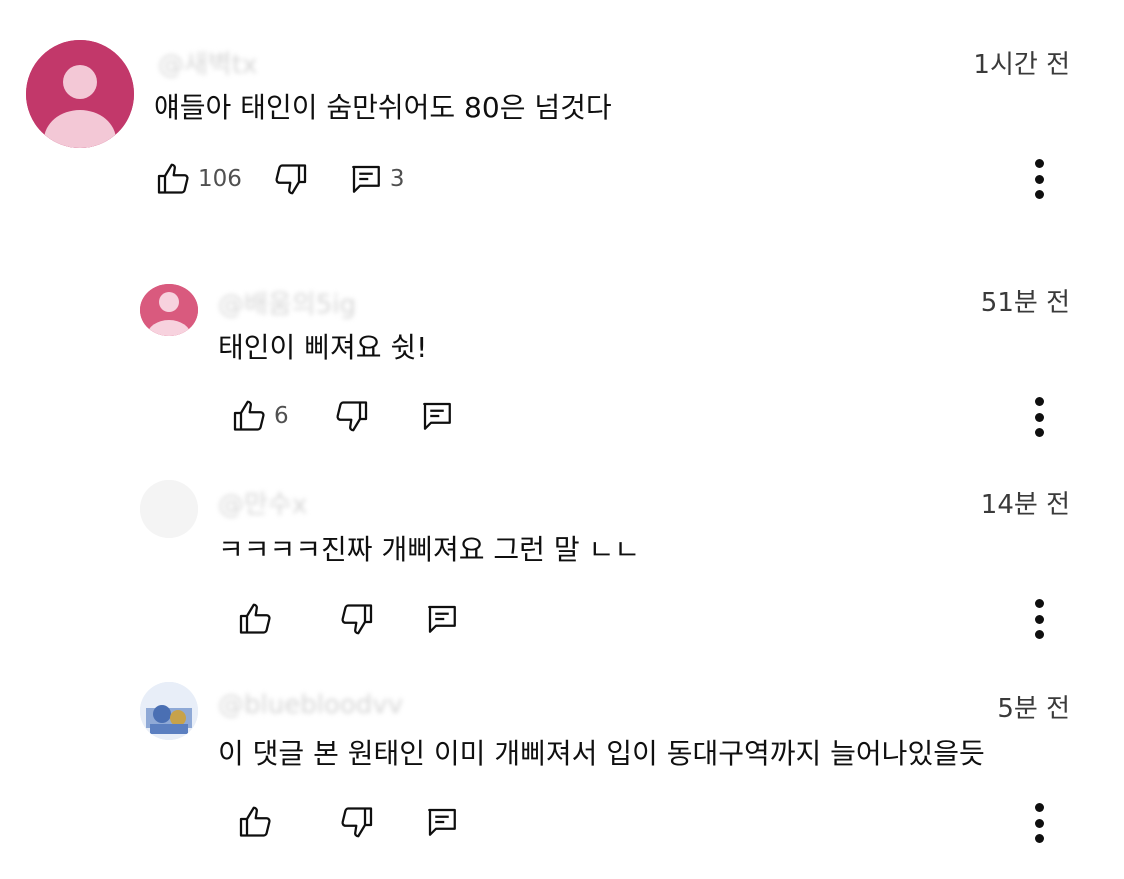  I want to click on comment-actions: 6, so click(343, 416).